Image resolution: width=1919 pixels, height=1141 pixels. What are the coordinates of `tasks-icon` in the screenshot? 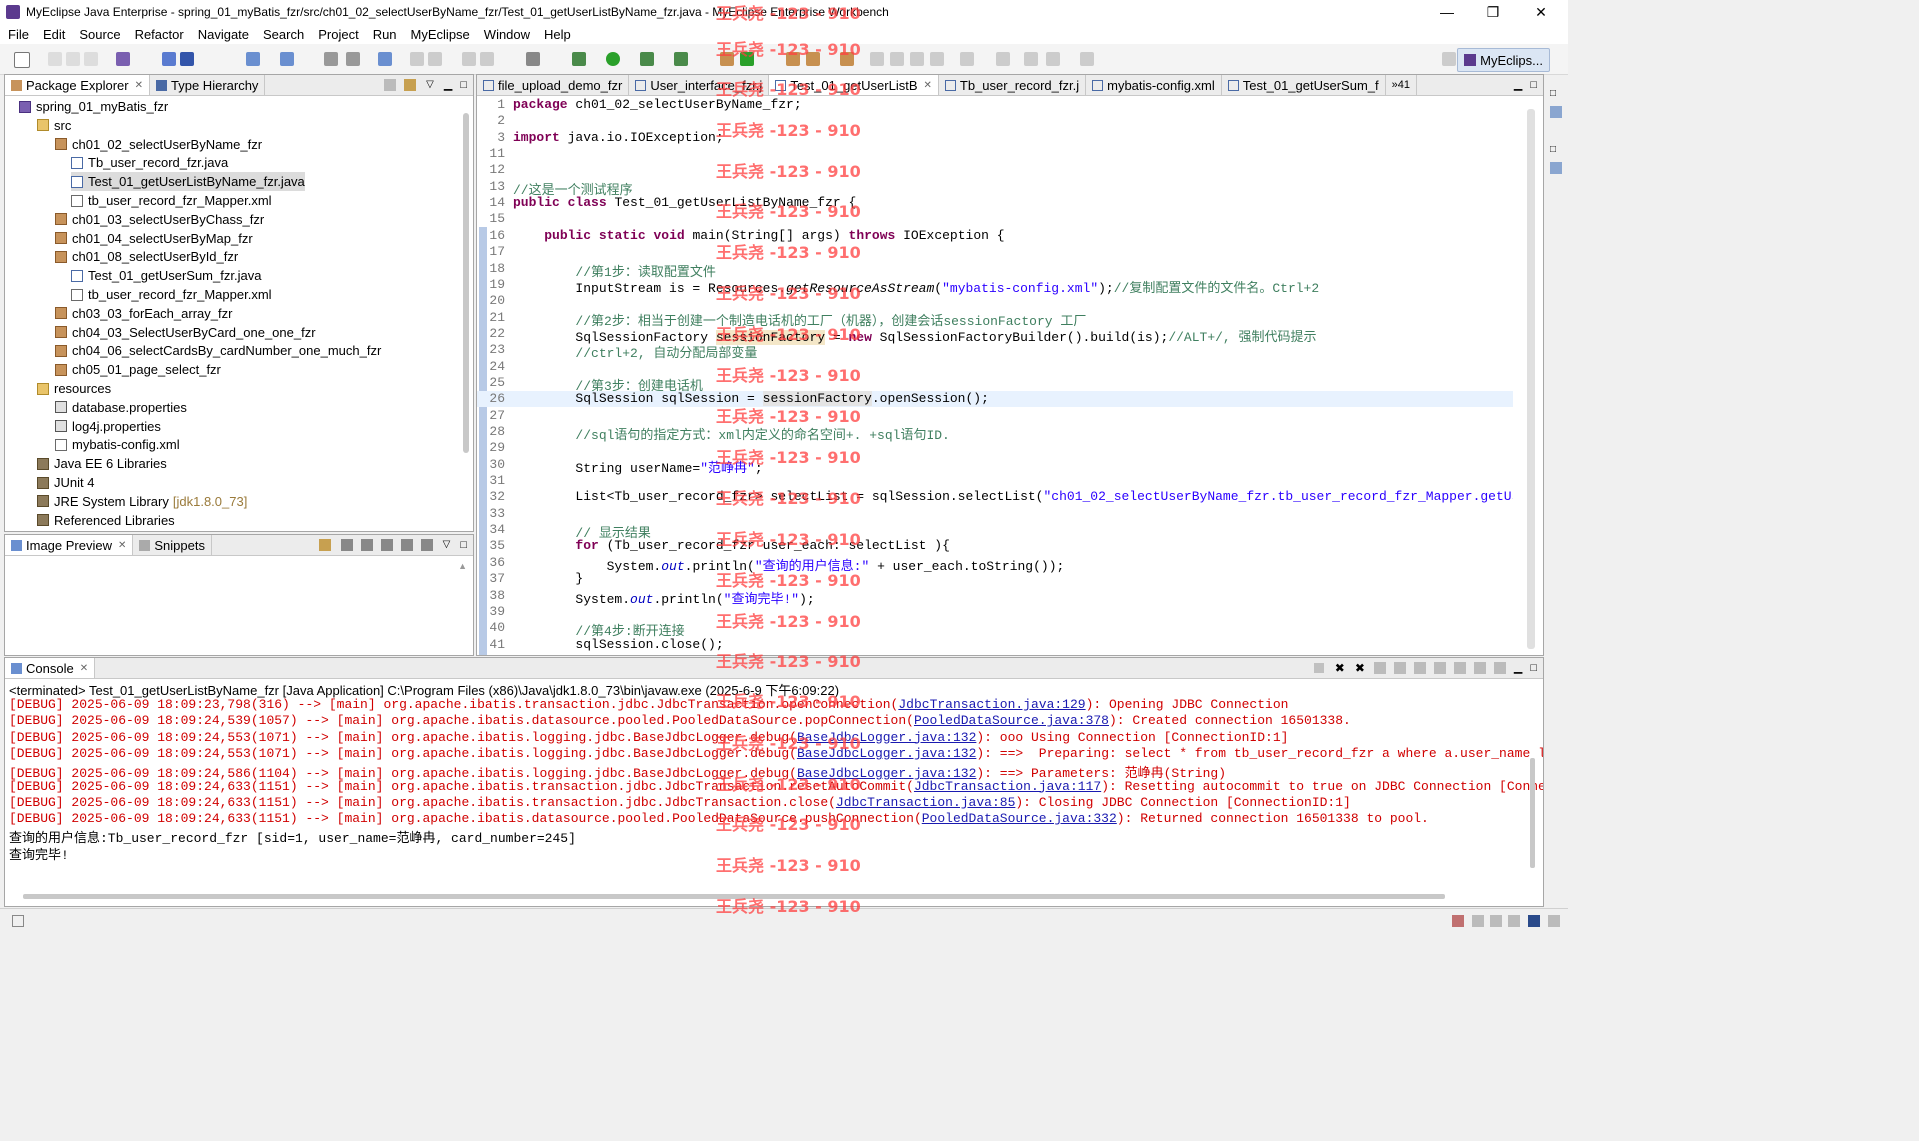 It's located at (1478, 921).